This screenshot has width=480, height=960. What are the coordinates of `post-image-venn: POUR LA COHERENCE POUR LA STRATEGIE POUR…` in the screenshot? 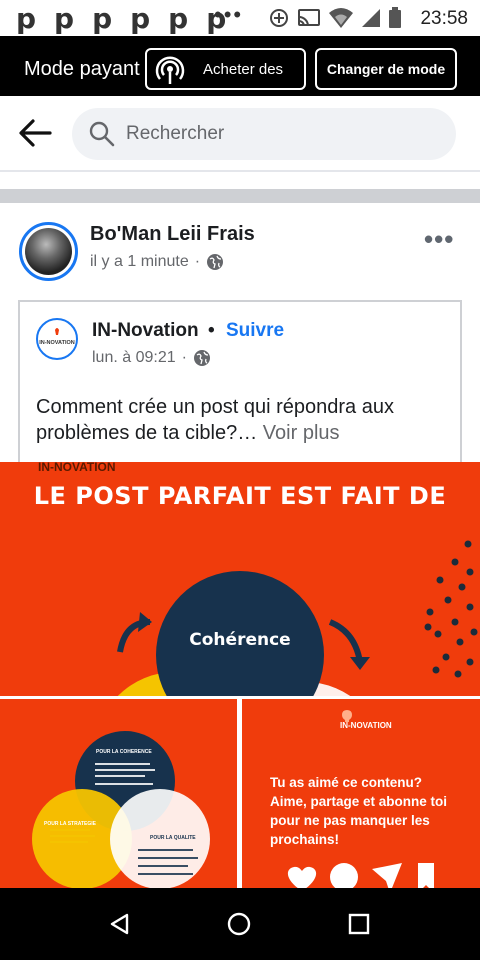 It's located at (118, 793).